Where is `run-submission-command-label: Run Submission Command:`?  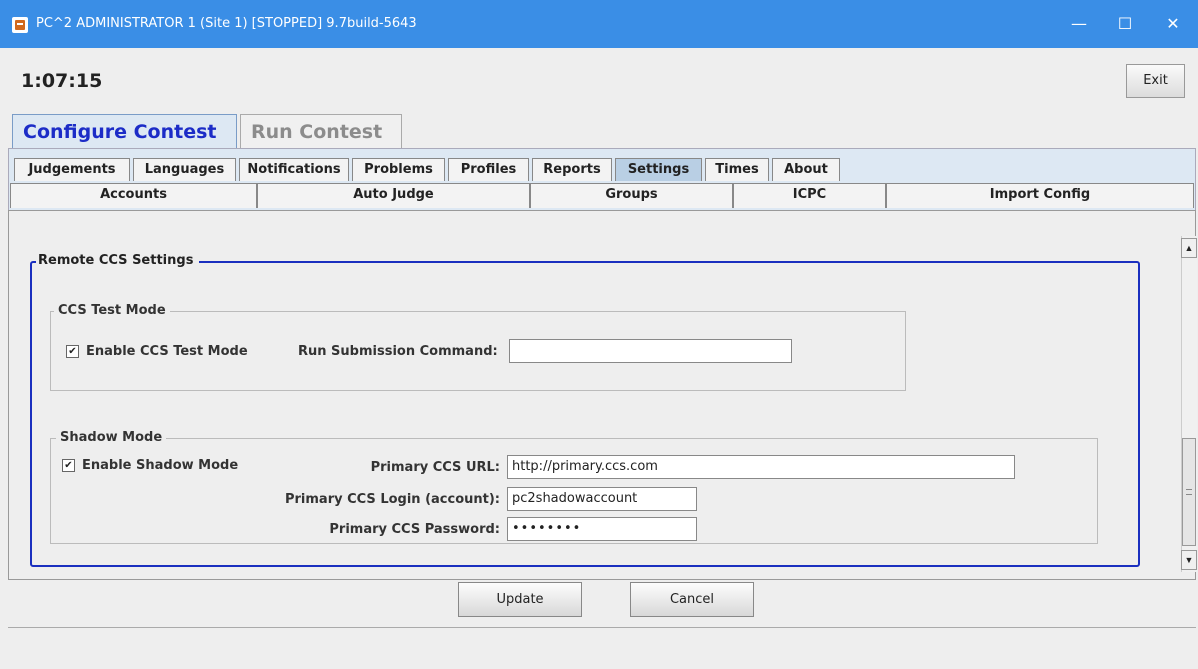 run-submission-command-label: Run Submission Command: is located at coordinates (398, 351).